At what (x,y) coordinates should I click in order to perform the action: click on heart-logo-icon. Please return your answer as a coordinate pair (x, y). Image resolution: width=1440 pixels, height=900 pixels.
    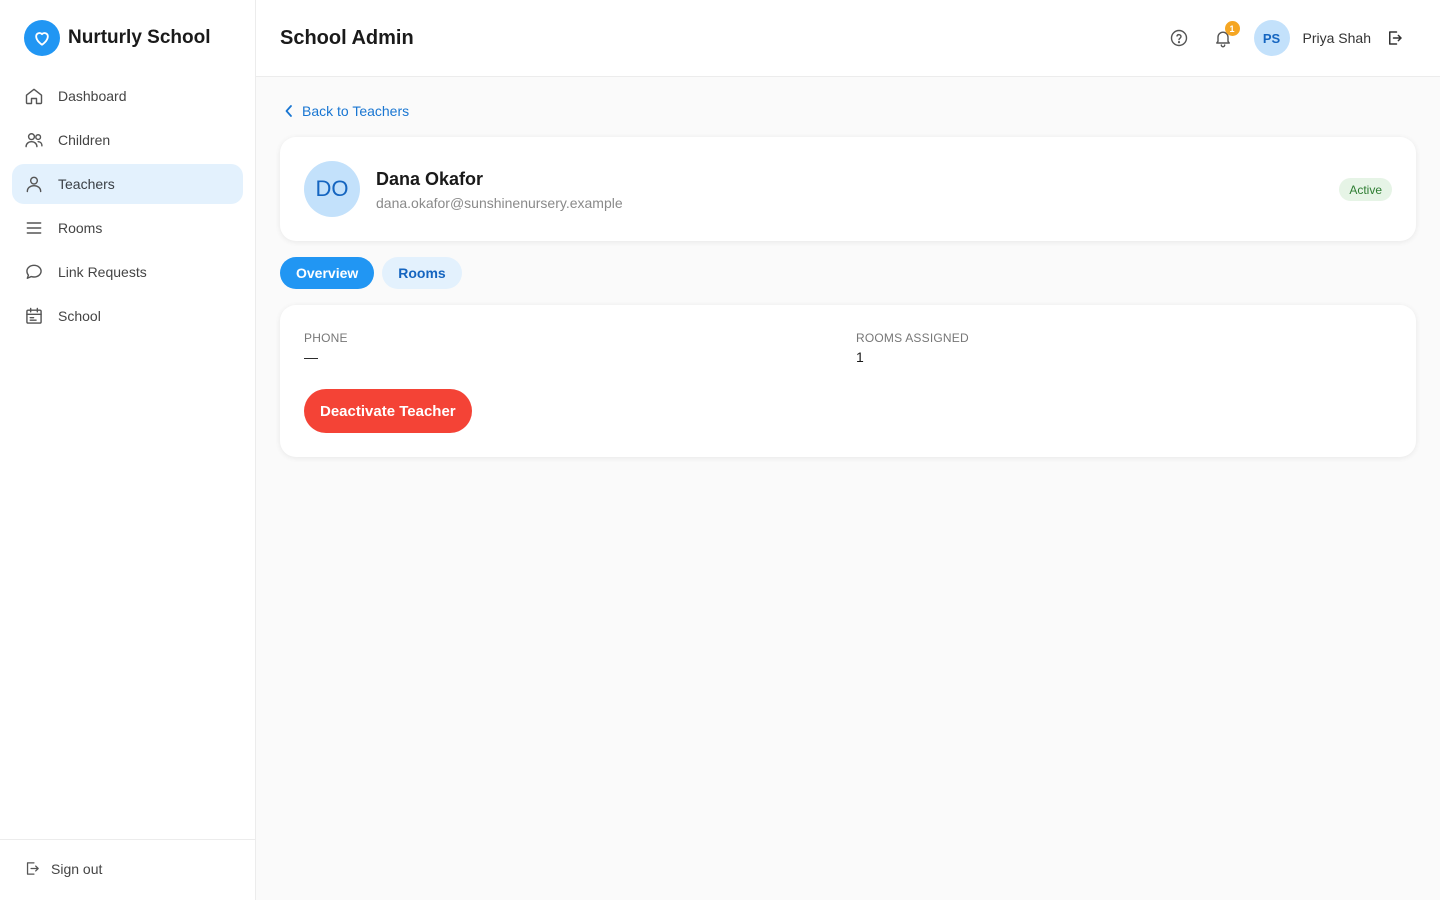
    Looking at the image, I should click on (42, 38).